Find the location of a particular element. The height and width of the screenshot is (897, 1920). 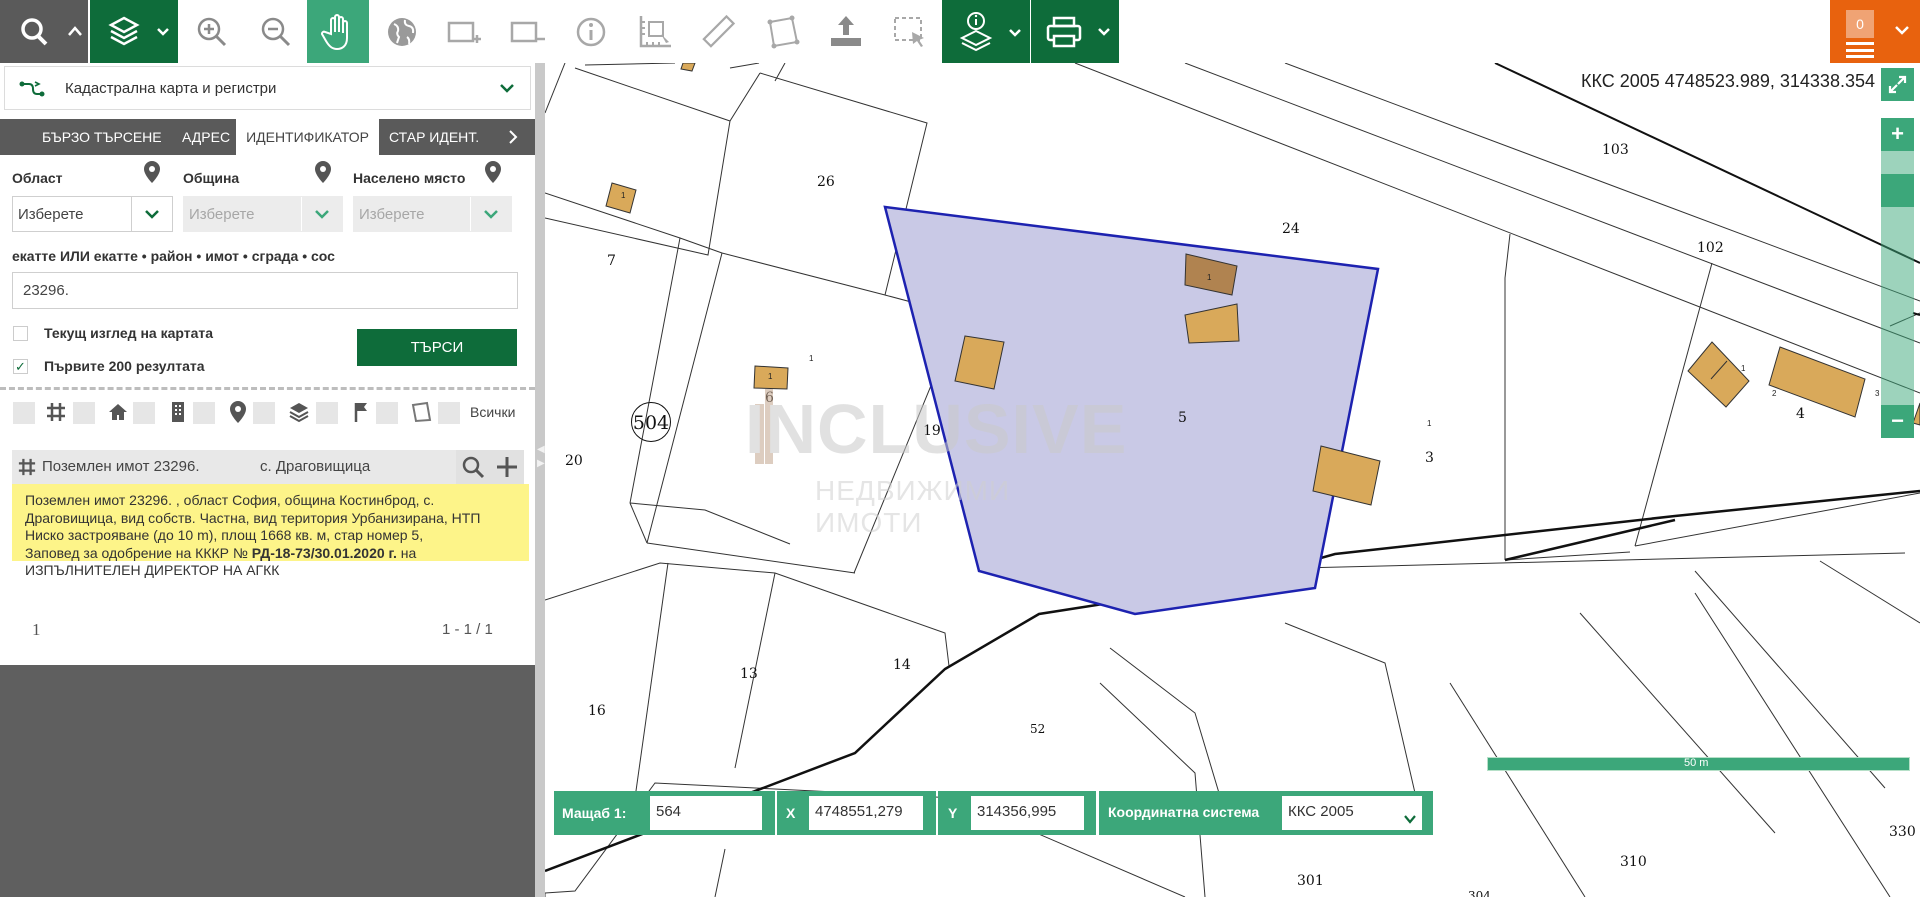

print-tool is located at coordinates (1075, 31).